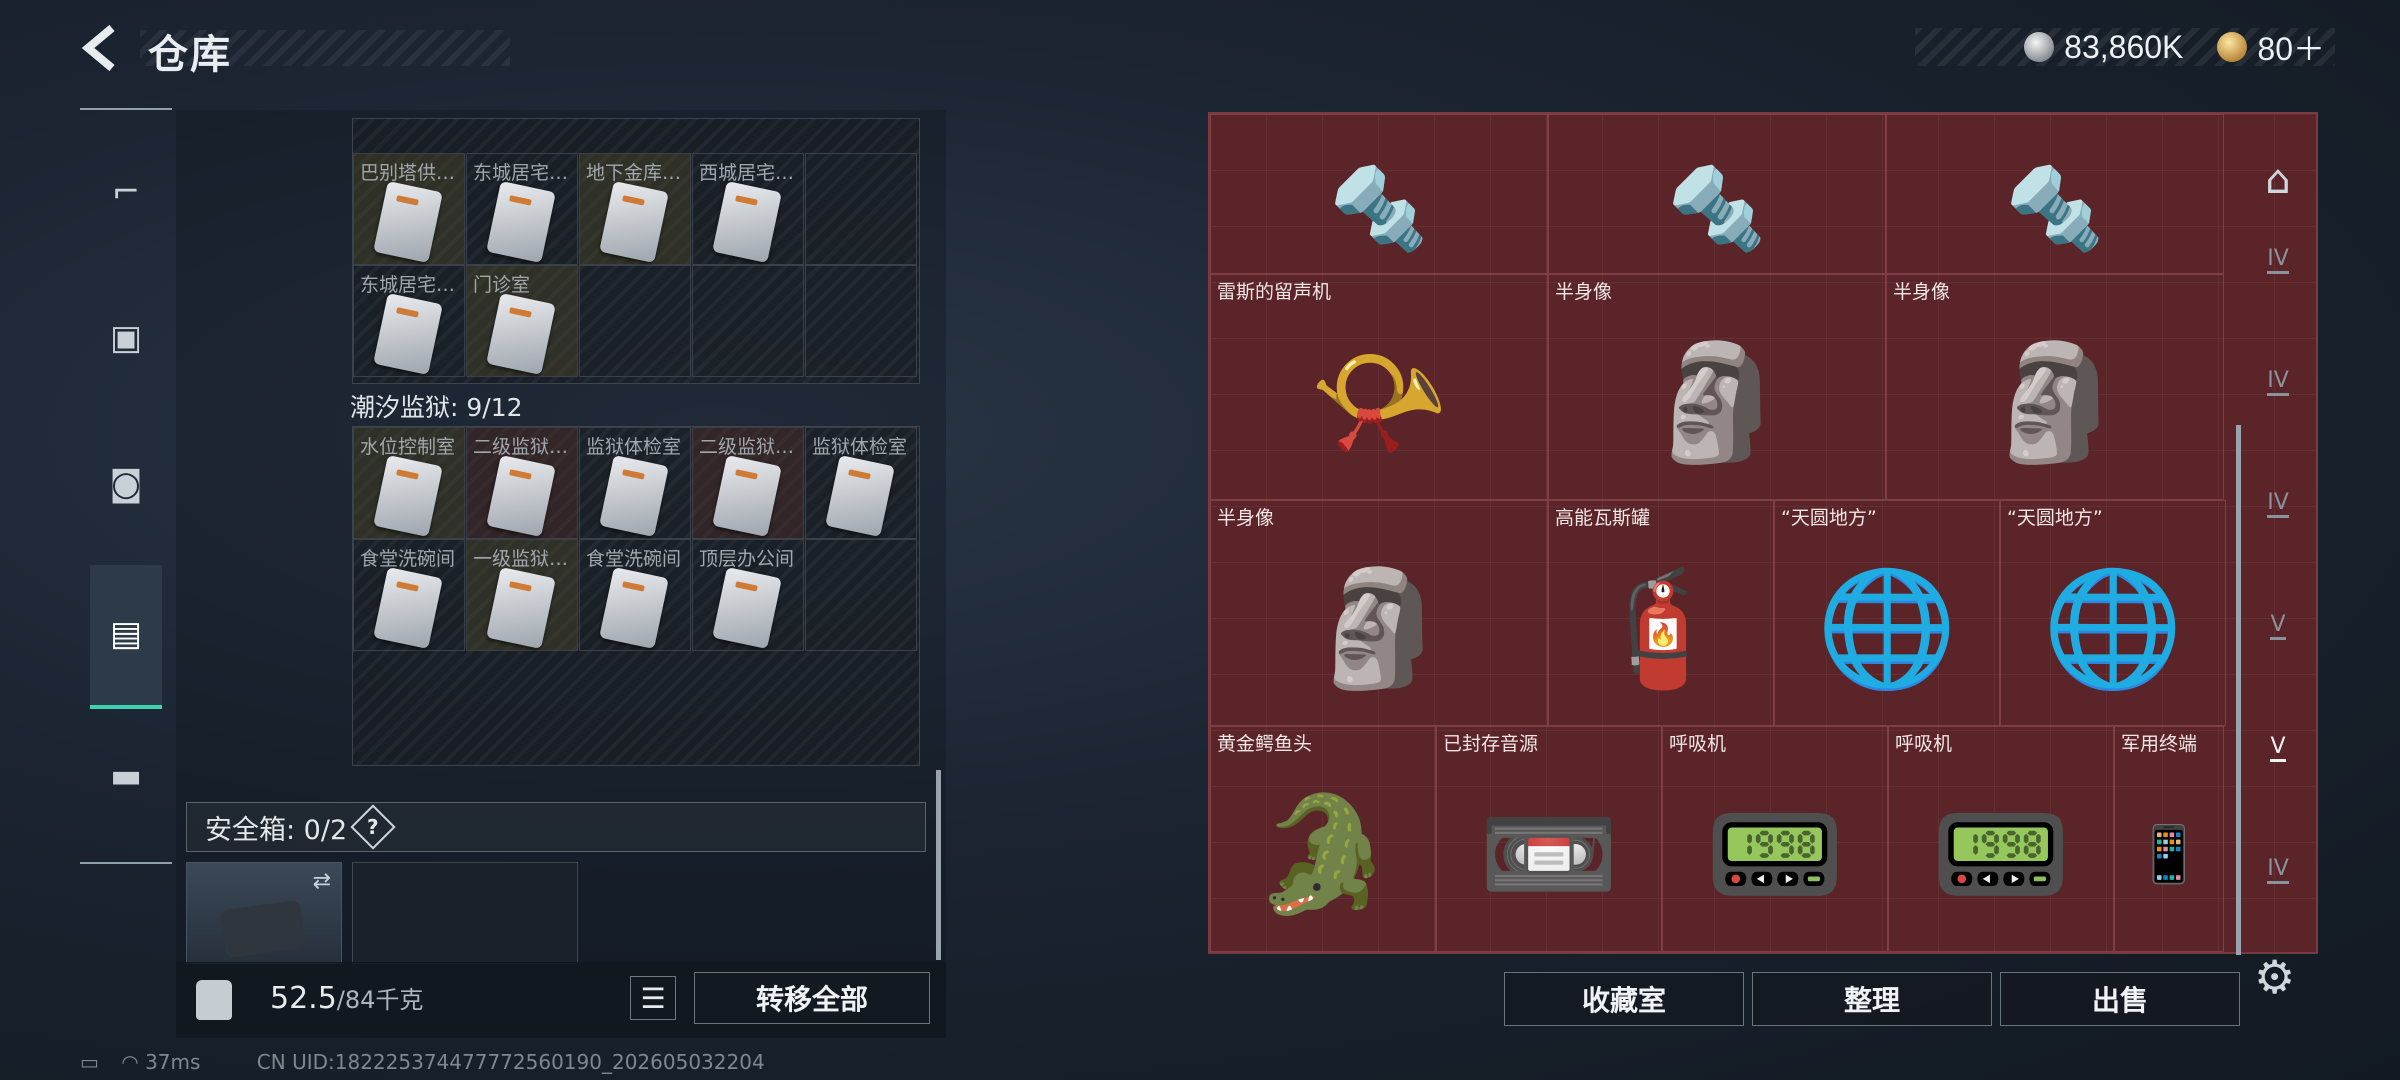 Image resolution: width=2400 pixels, height=1080 pixels. Describe the element at coordinates (1603, 518) in the screenshot. I see `item-name: 高能瓦斯罐` at that location.